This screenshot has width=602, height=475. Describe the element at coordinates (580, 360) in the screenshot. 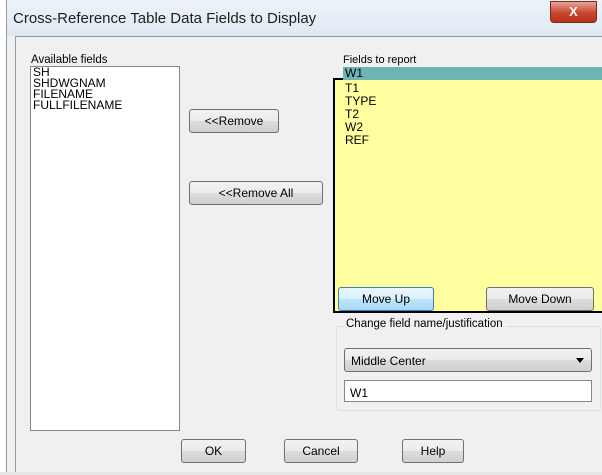

I see `chevron-down-icon` at that location.